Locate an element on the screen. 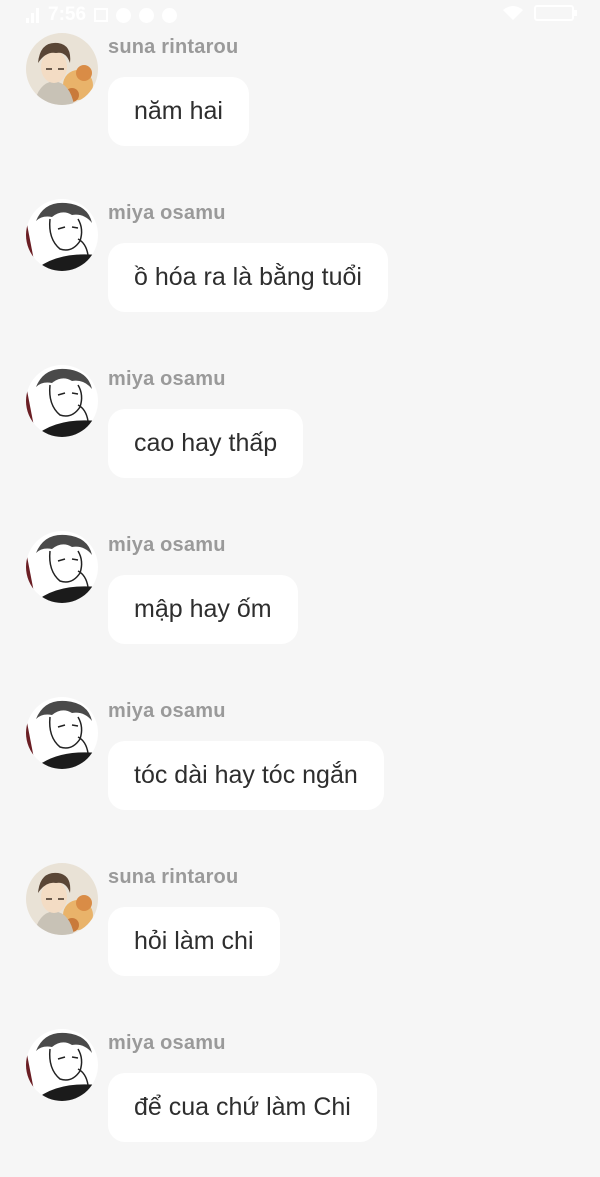  status-right: 97 is located at coordinates (539, 13).